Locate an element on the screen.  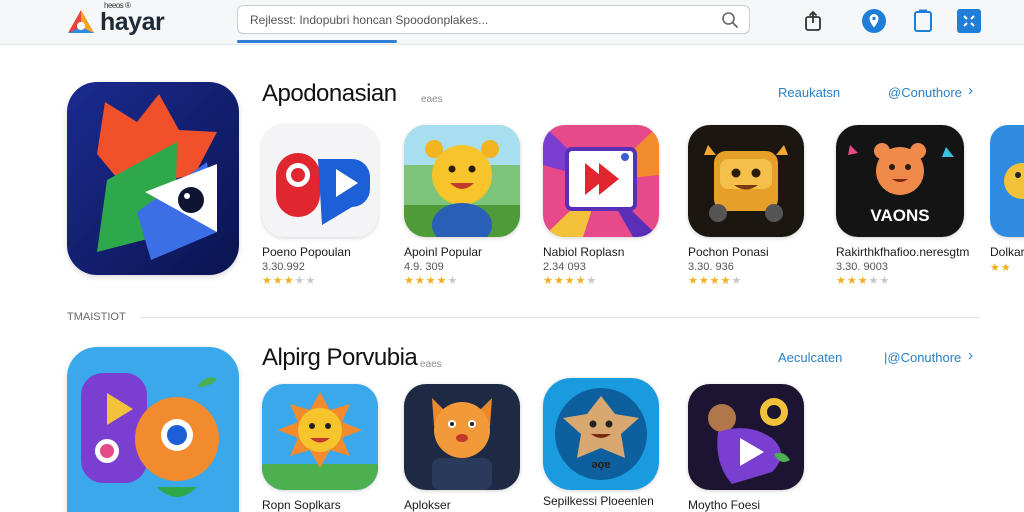
app-card: Moytho Foesi is located at coordinates (747, 448).